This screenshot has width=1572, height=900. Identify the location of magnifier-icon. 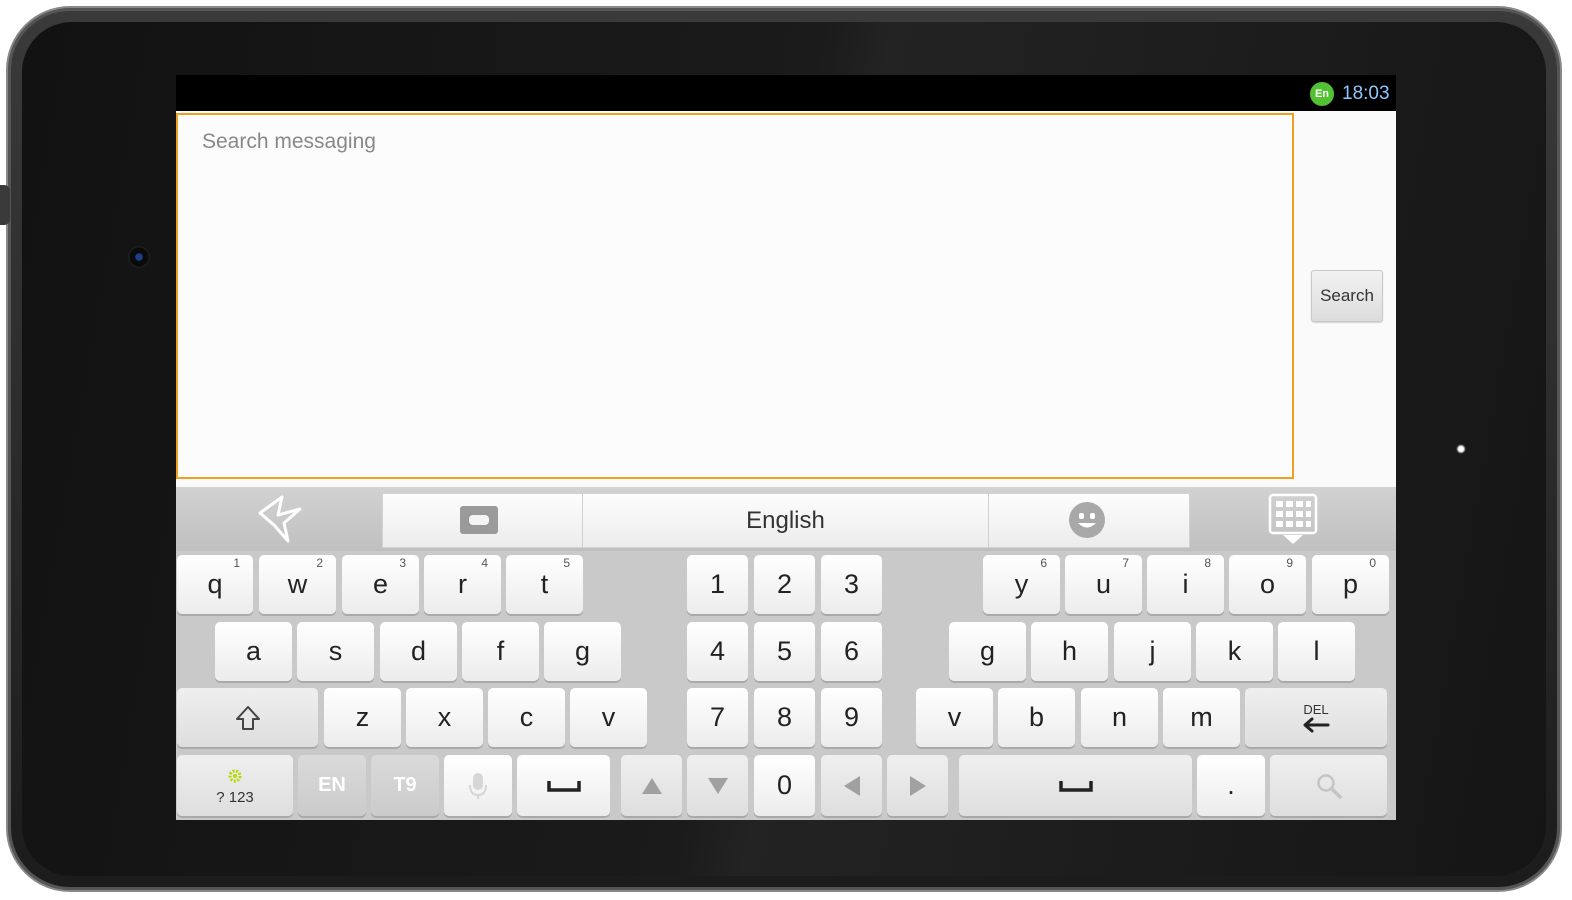
(1329, 786).